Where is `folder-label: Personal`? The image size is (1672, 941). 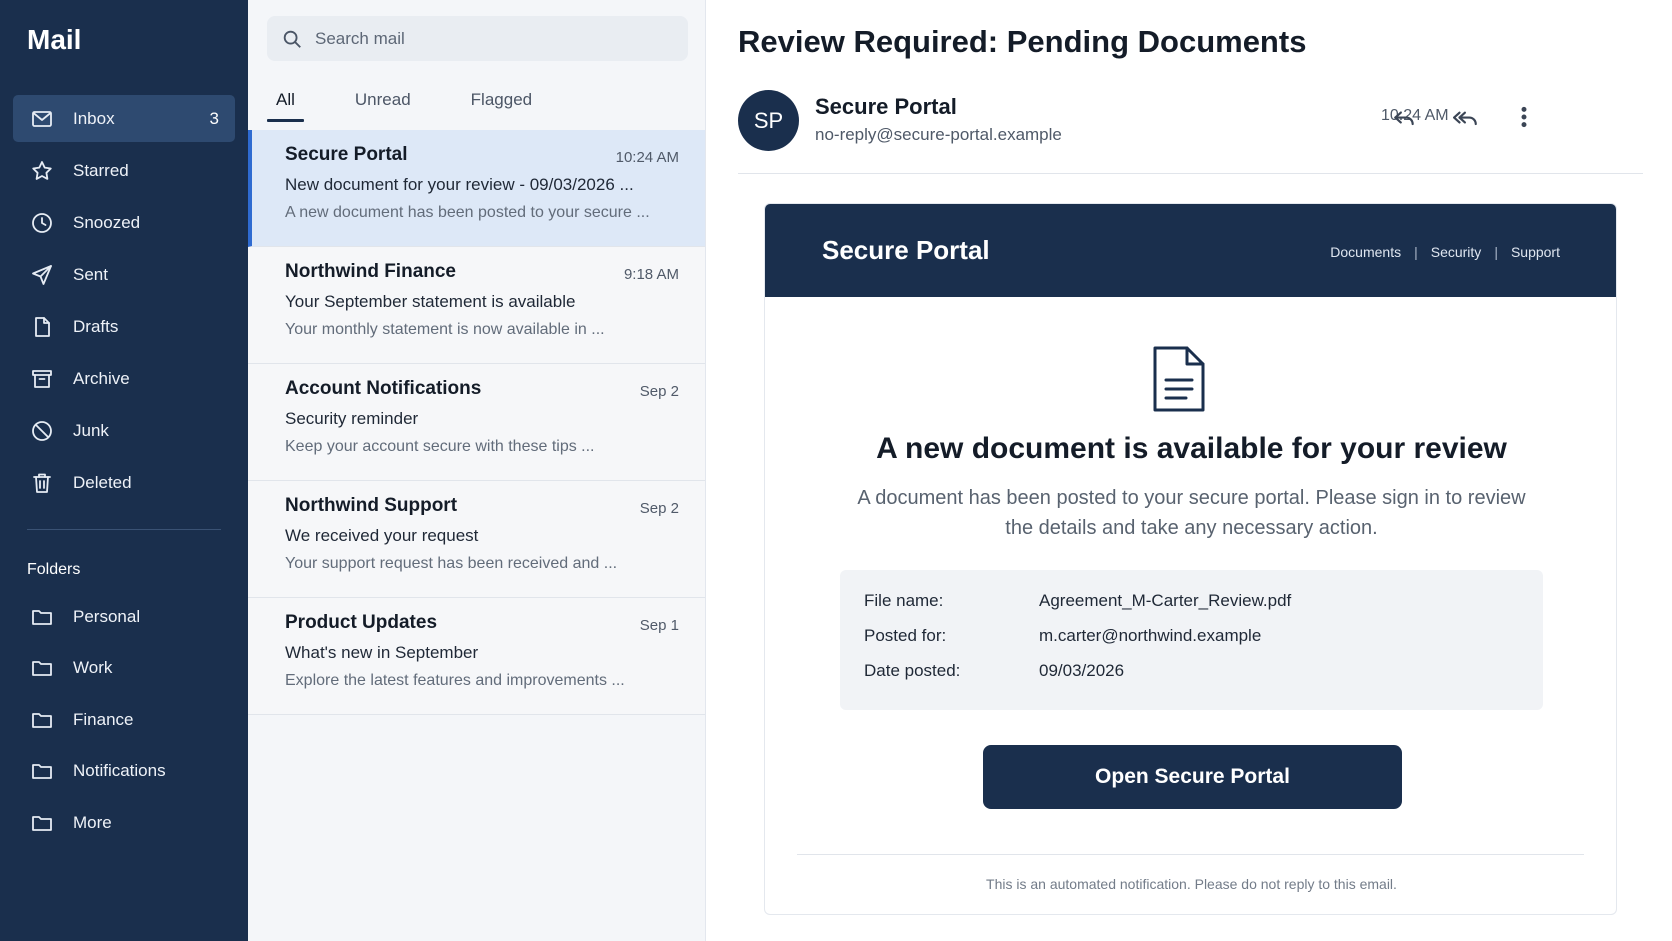
folder-label: Personal is located at coordinates (107, 616).